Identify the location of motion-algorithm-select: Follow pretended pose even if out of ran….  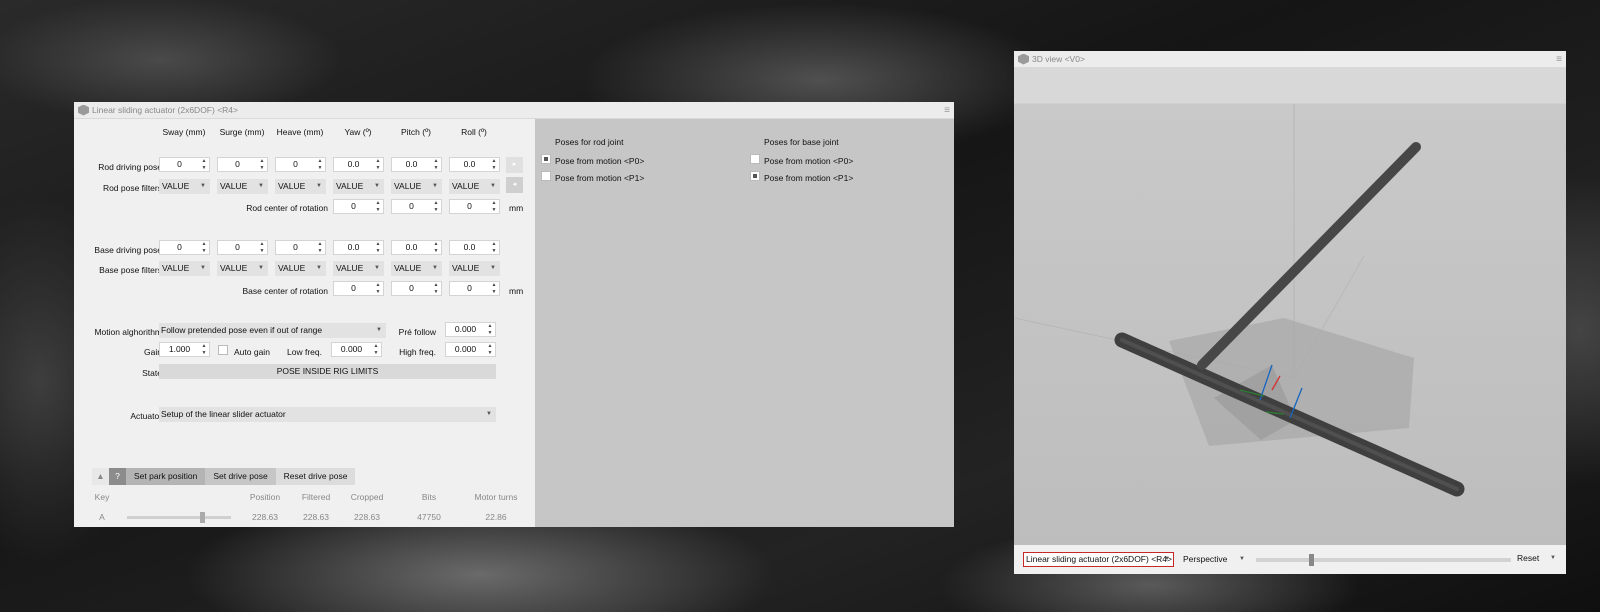
(272, 330).